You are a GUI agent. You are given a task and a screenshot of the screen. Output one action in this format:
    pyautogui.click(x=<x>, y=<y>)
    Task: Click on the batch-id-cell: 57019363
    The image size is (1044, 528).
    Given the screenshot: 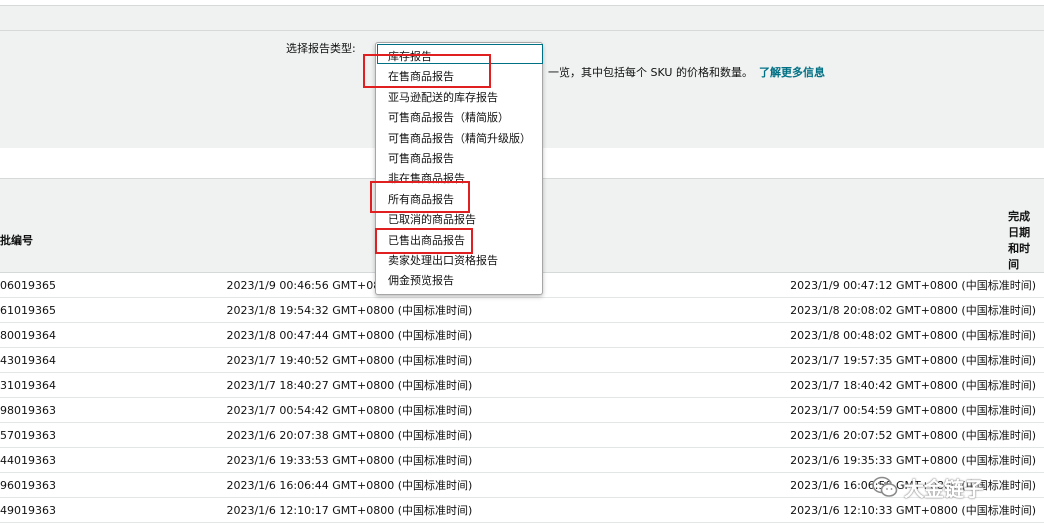 What is the action you would take?
    pyautogui.click(x=61, y=435)
    